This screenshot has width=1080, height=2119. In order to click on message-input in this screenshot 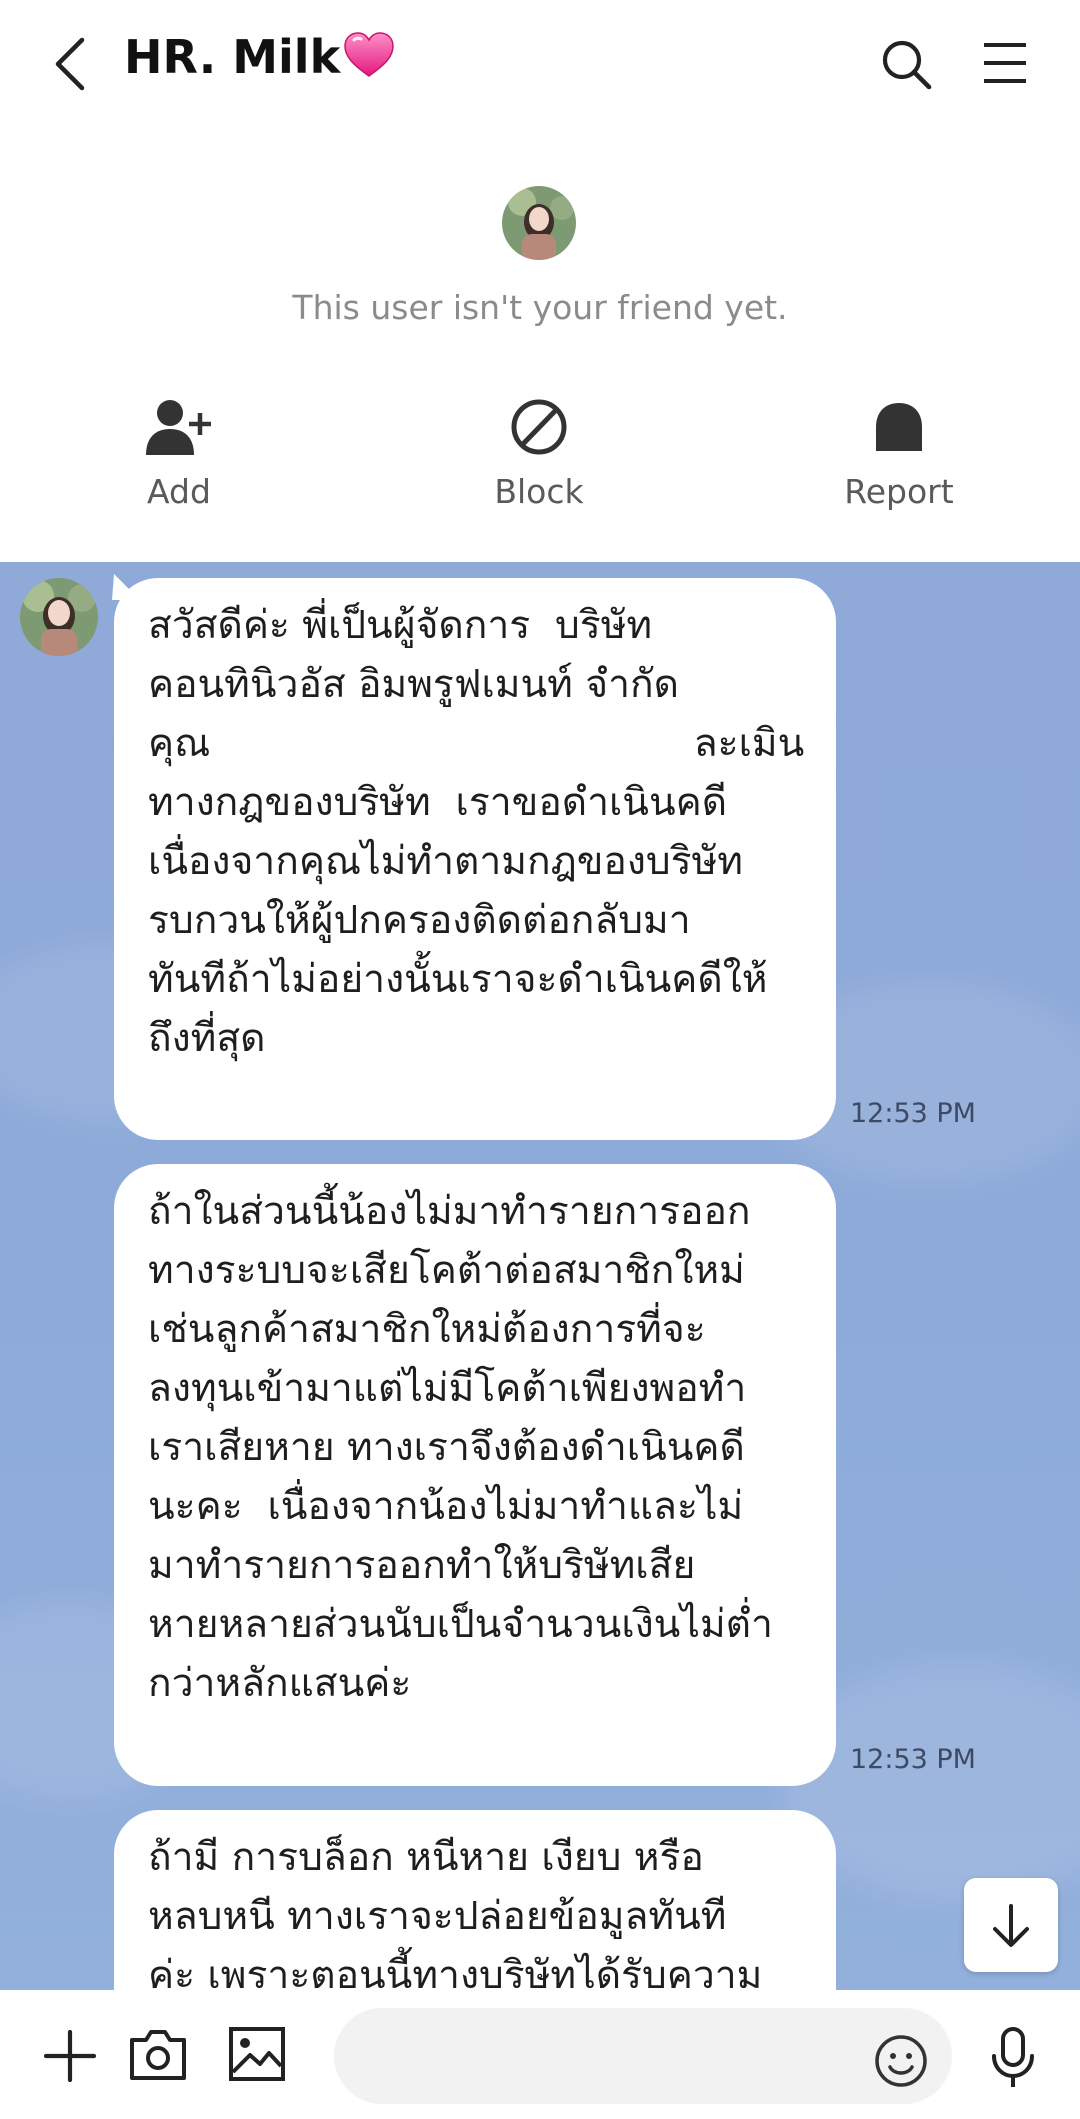, I will do `click(643, 2056)`.